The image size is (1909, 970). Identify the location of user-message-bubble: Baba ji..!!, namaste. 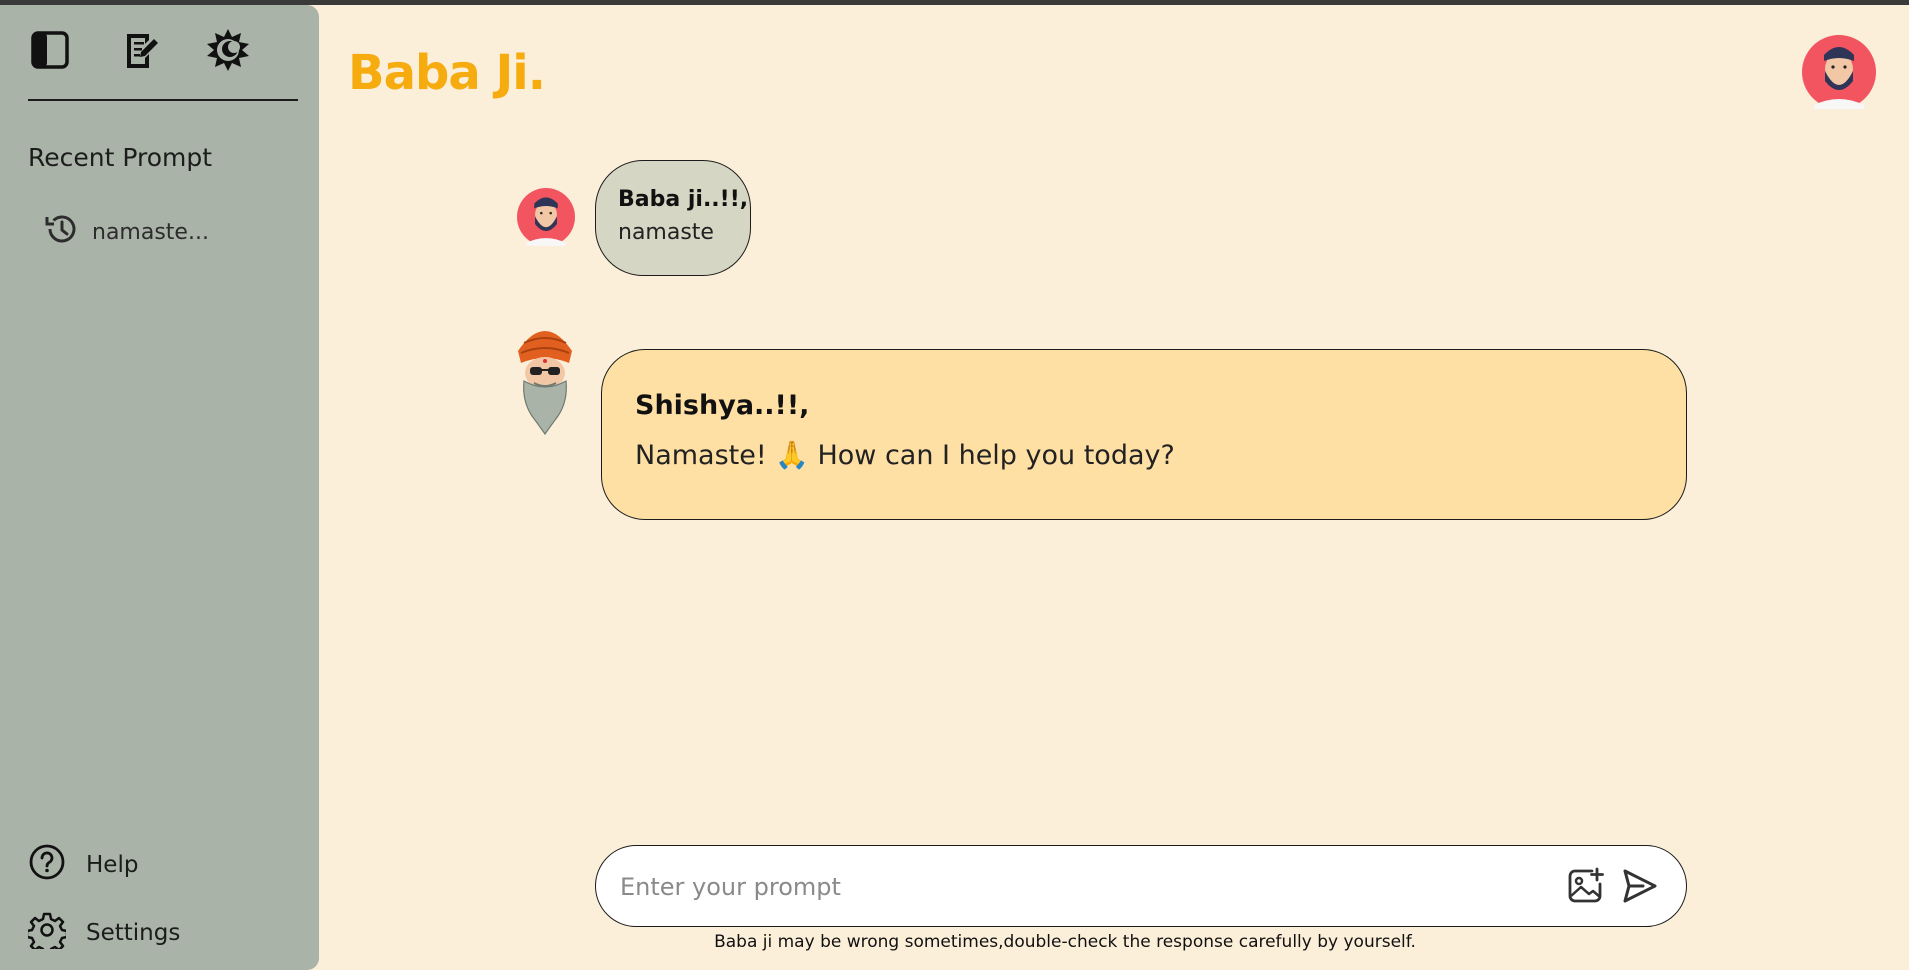
(673, 218).